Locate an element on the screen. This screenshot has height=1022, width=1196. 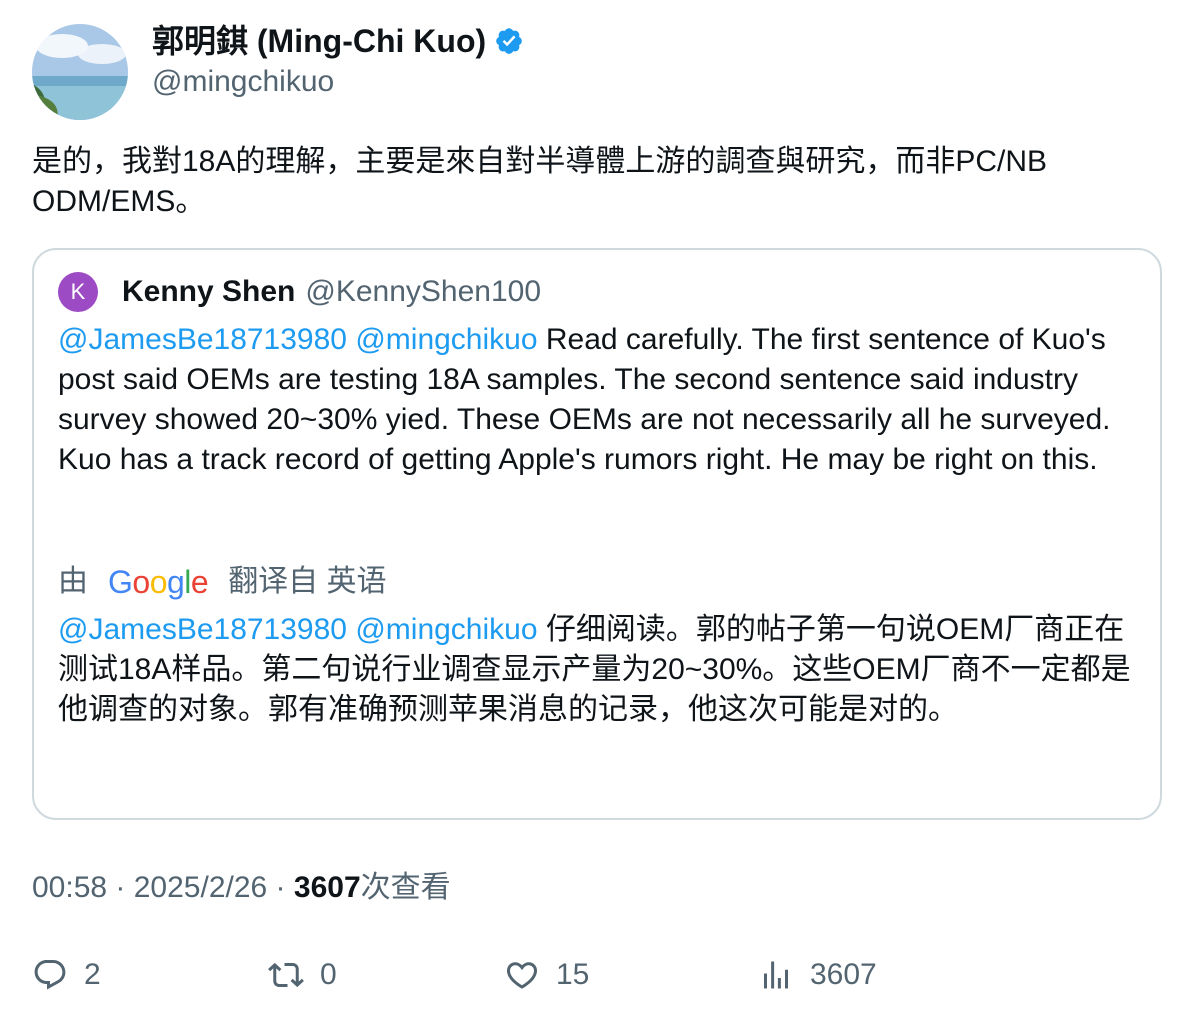
view-label: 次查看 is located at coordinates (405, 887).